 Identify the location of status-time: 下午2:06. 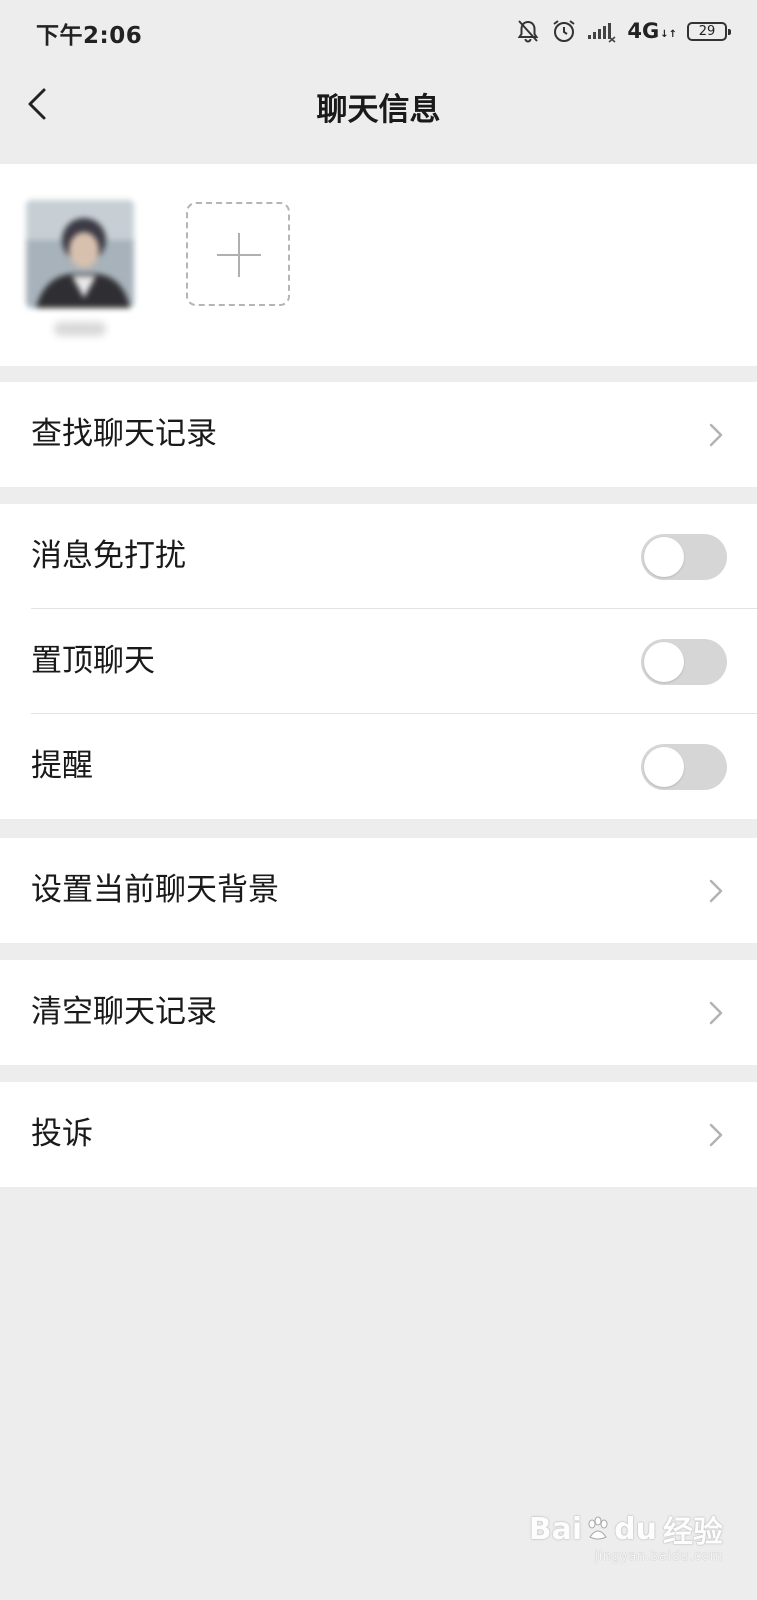
(89, 36).